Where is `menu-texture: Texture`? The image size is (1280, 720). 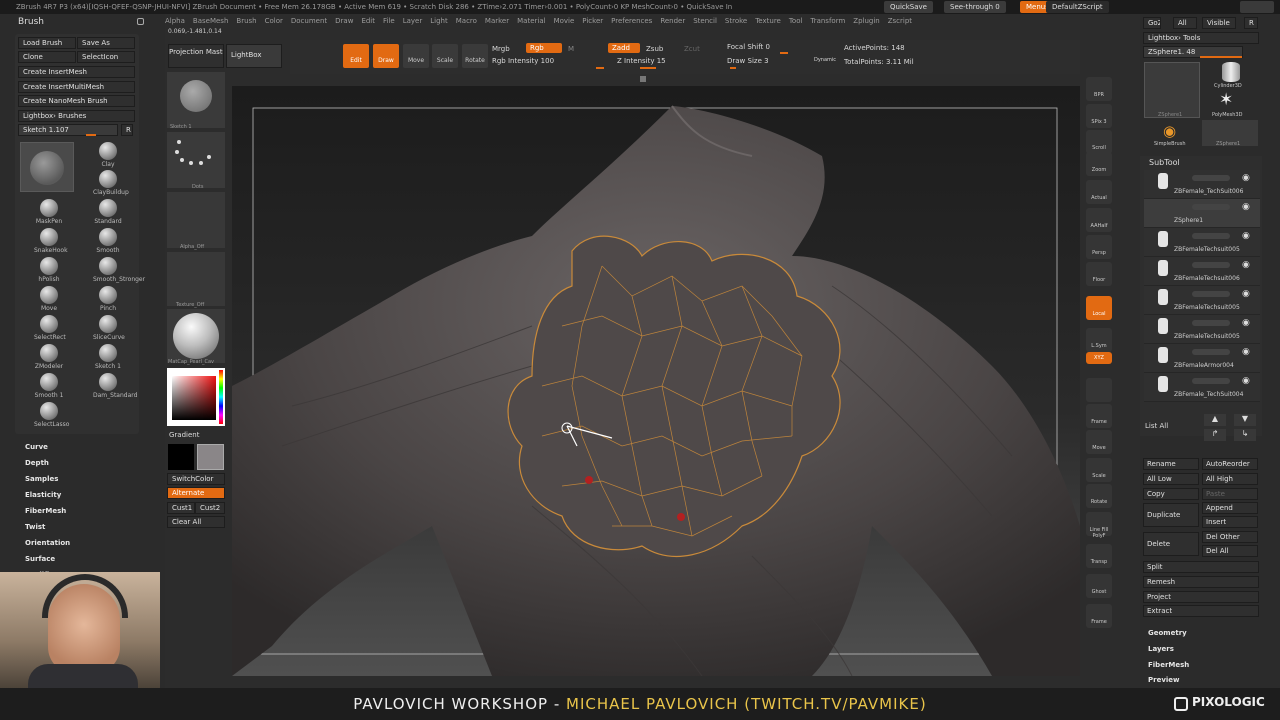 menu-texture: Texture is located at coordinates (768, 21).